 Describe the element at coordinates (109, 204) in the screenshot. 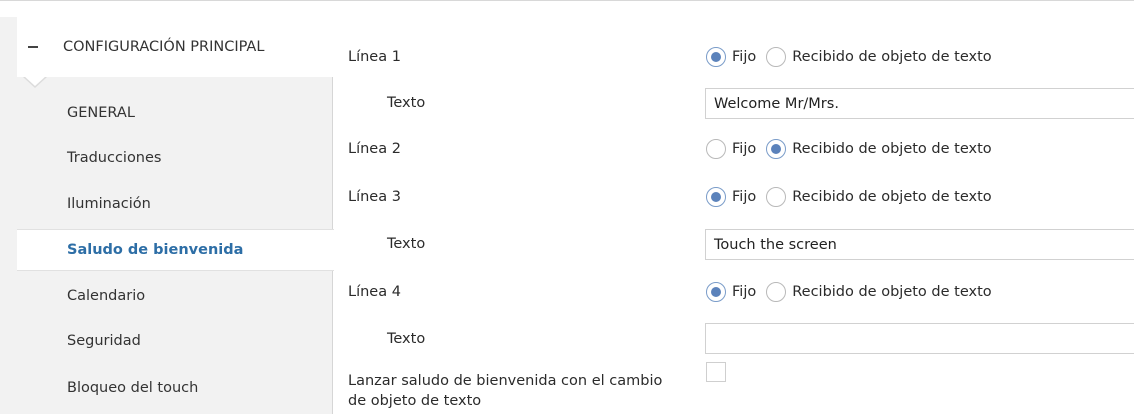

I see `sidebar-item-label: Iluminación` at that location.